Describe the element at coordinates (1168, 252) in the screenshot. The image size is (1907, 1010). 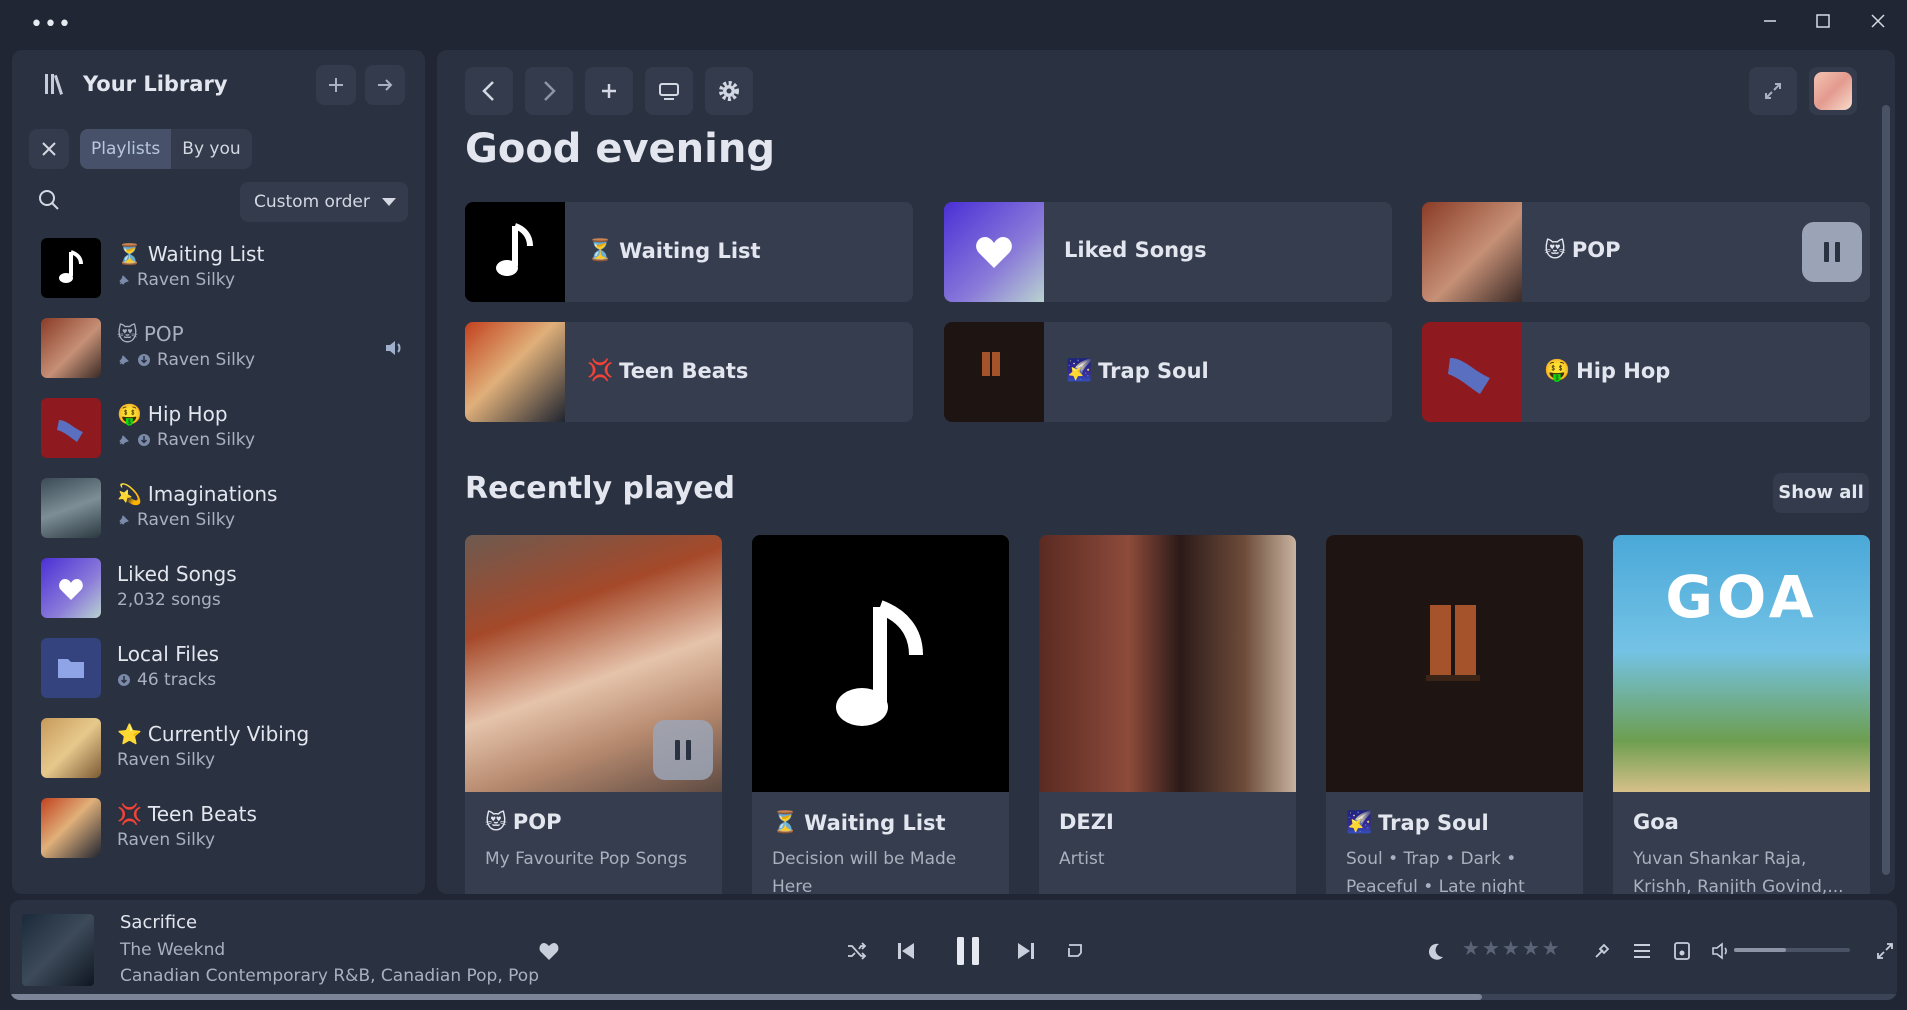
I see `quick-pick-liked-songs: Liked Songs` at that location.